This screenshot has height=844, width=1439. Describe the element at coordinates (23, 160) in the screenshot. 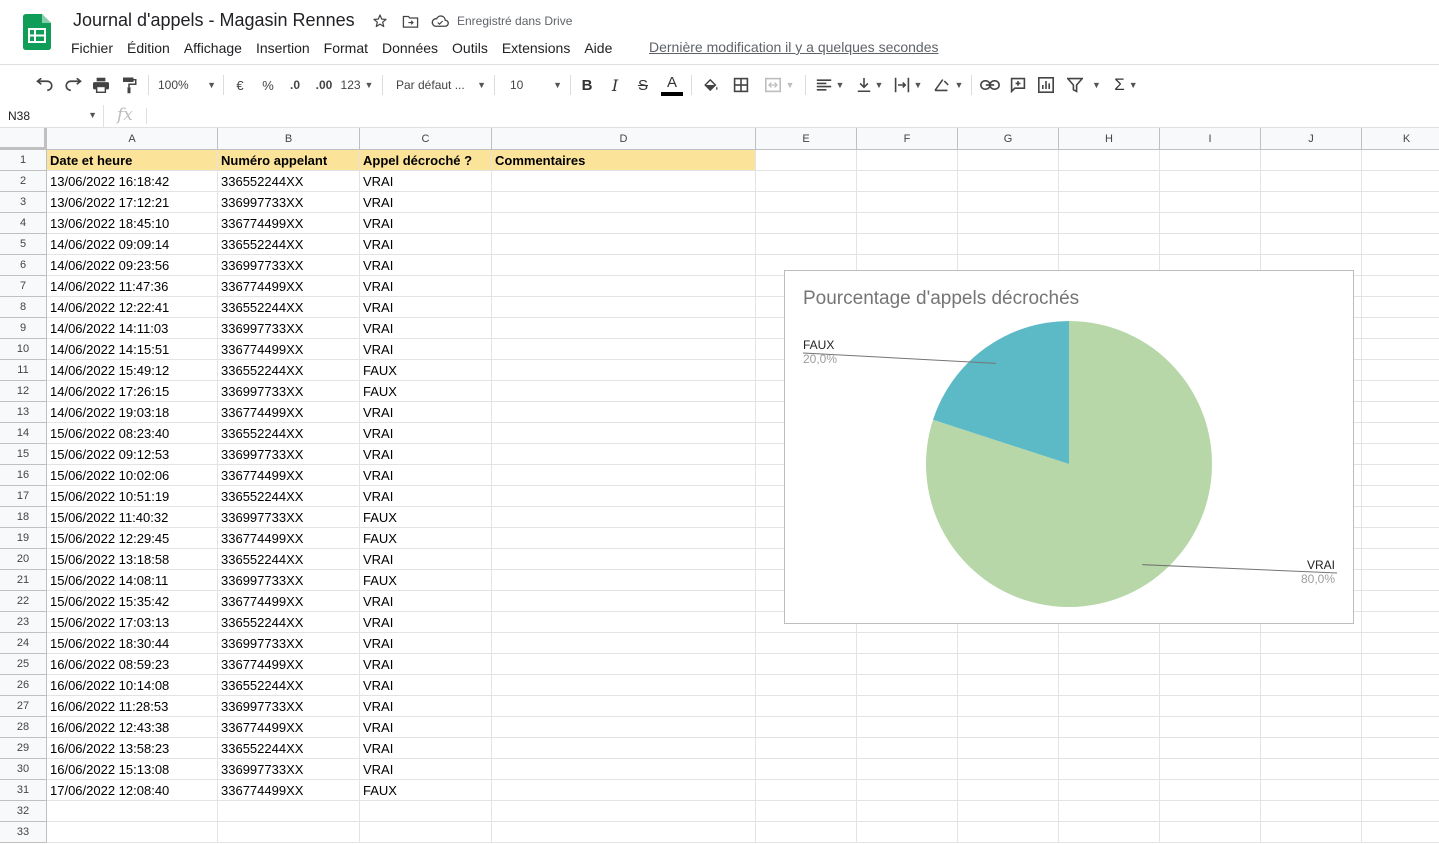

I see `row-header: 1` at that location.